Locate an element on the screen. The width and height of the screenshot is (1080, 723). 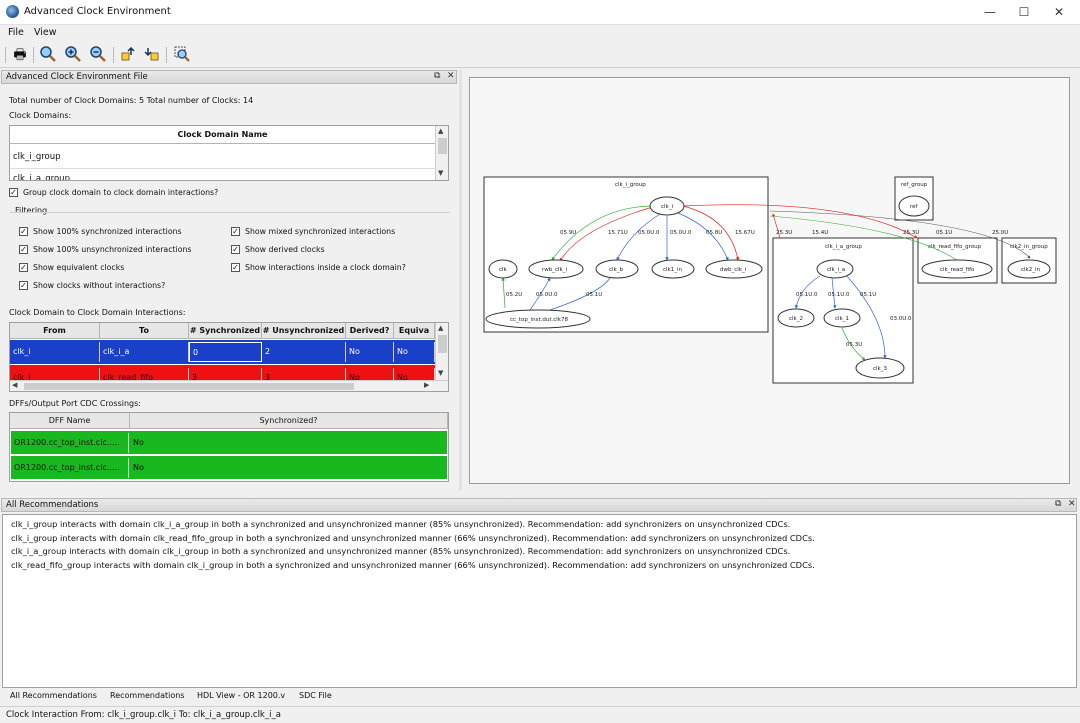
scroll-left-icon: ◀ is located at coordinates (14, 385).